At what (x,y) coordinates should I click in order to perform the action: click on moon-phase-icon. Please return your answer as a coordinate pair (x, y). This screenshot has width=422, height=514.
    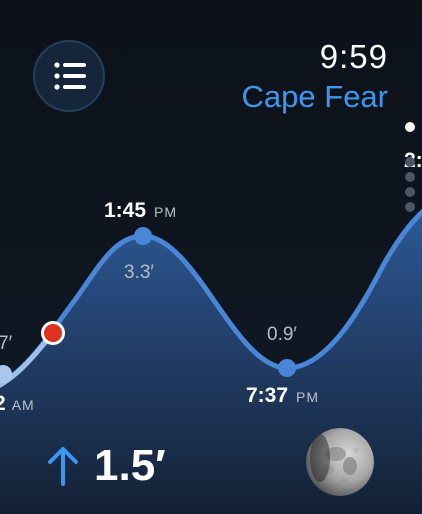
    Looking at the image, I should click on (340, 462).